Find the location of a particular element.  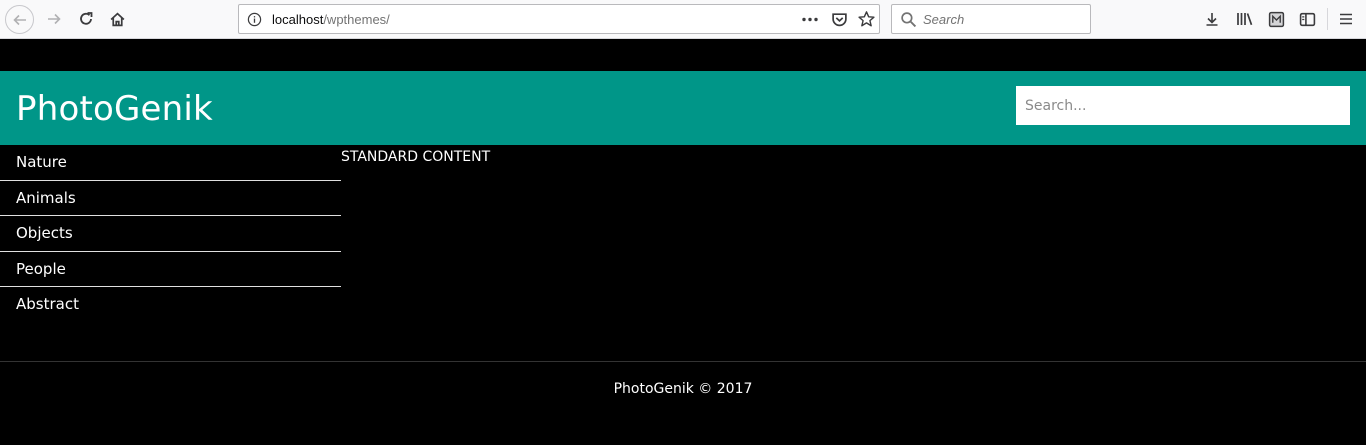

url-text: localhost/wpthemes/ is located at coordinates (331, 19).